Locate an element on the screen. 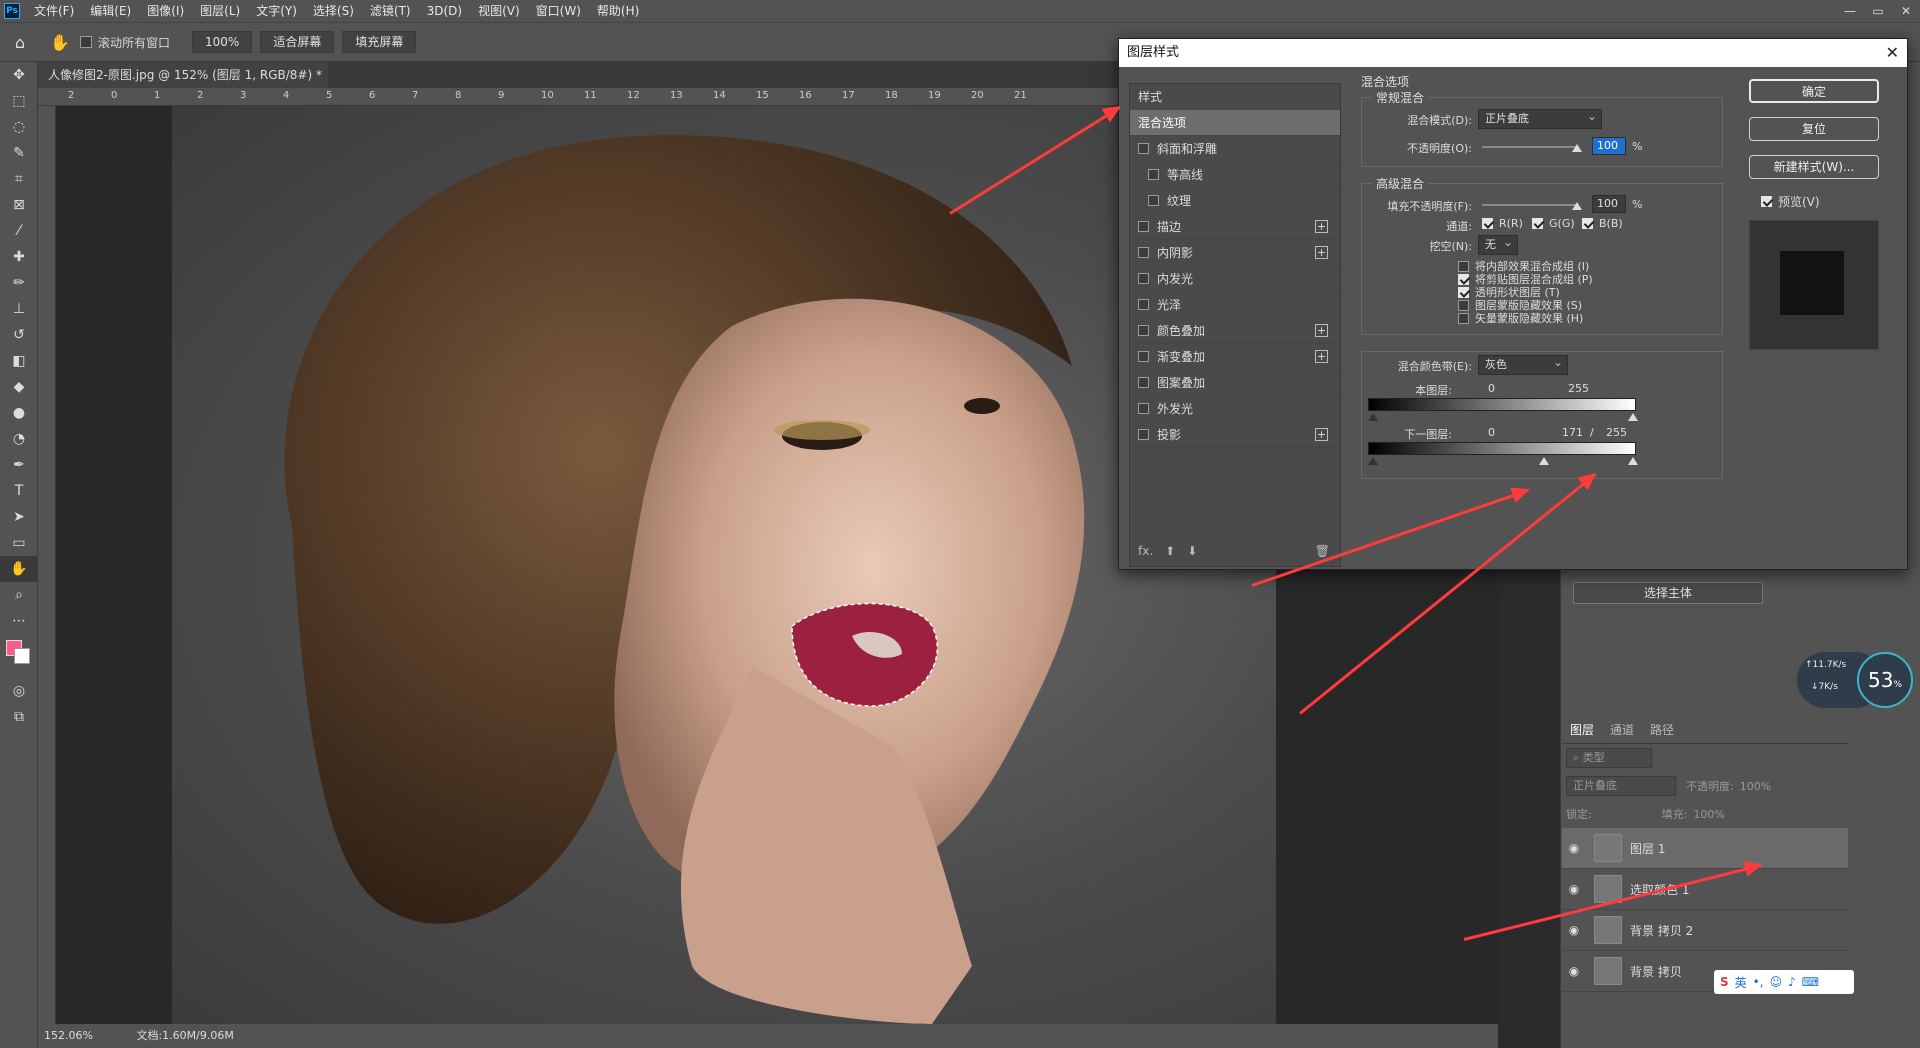 The height and width of the screenshot is (1048, 1920). move-tool-icon: ✥ is located at coordinates (19, 75).